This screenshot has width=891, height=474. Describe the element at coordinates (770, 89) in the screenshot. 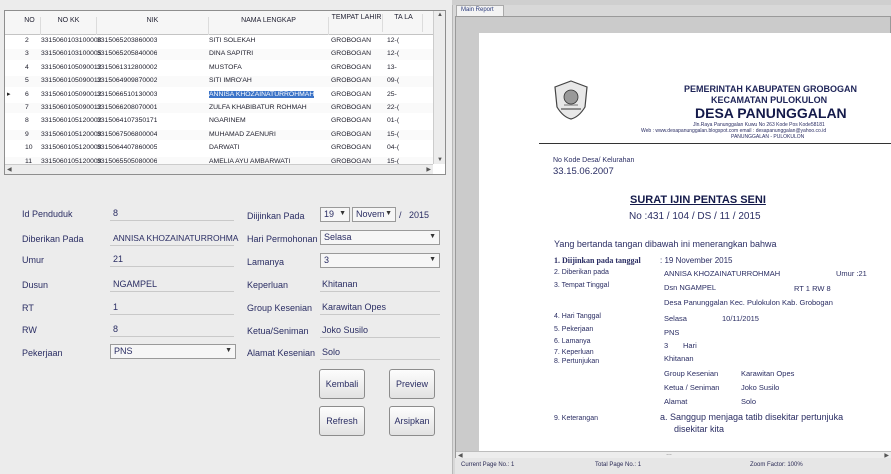

I see `header-kabupaten: PEMERINTAH KABUPATEN GROBOGAN` at that location.